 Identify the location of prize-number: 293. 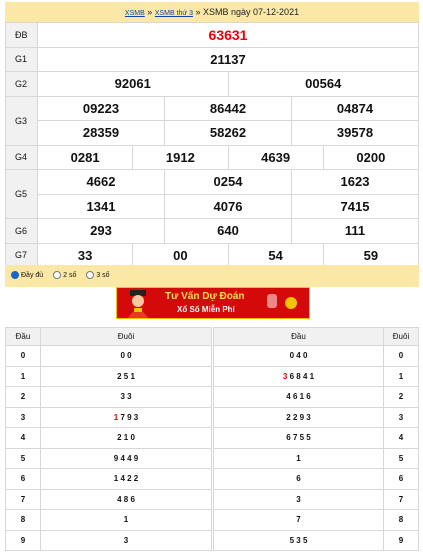
(101, 231).